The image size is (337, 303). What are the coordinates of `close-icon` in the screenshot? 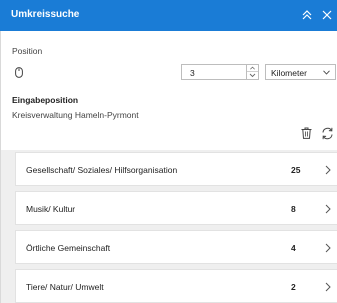 It's located at (327, 15).